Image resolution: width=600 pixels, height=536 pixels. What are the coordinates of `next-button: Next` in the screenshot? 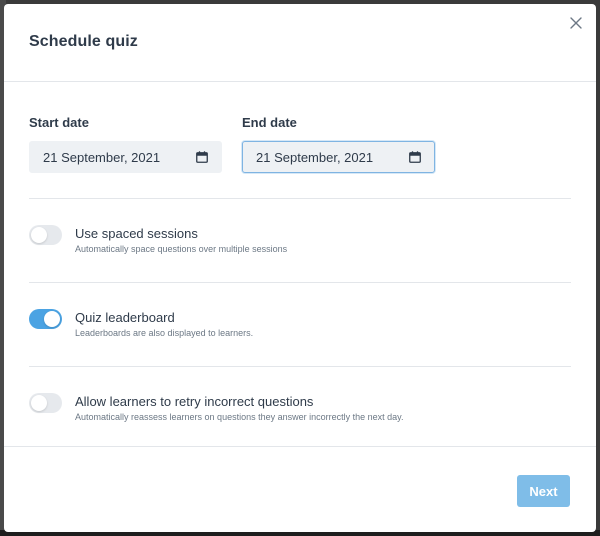 It's located at (543, 491).